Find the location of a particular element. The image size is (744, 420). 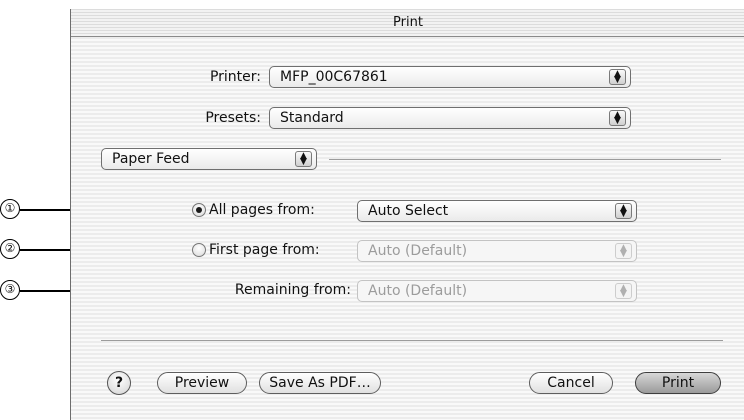

presets-popup: Standard ▲ ▼ is located at coordinates (450, 118).